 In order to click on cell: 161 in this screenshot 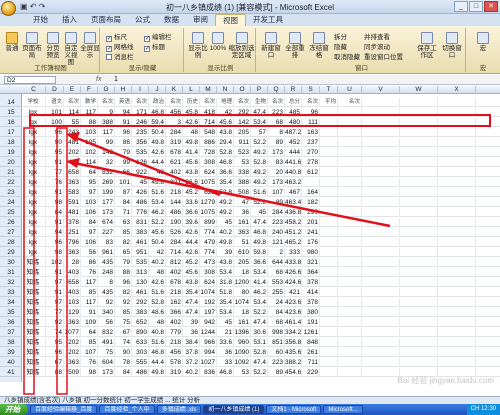, I will do `click(242, 222)`.